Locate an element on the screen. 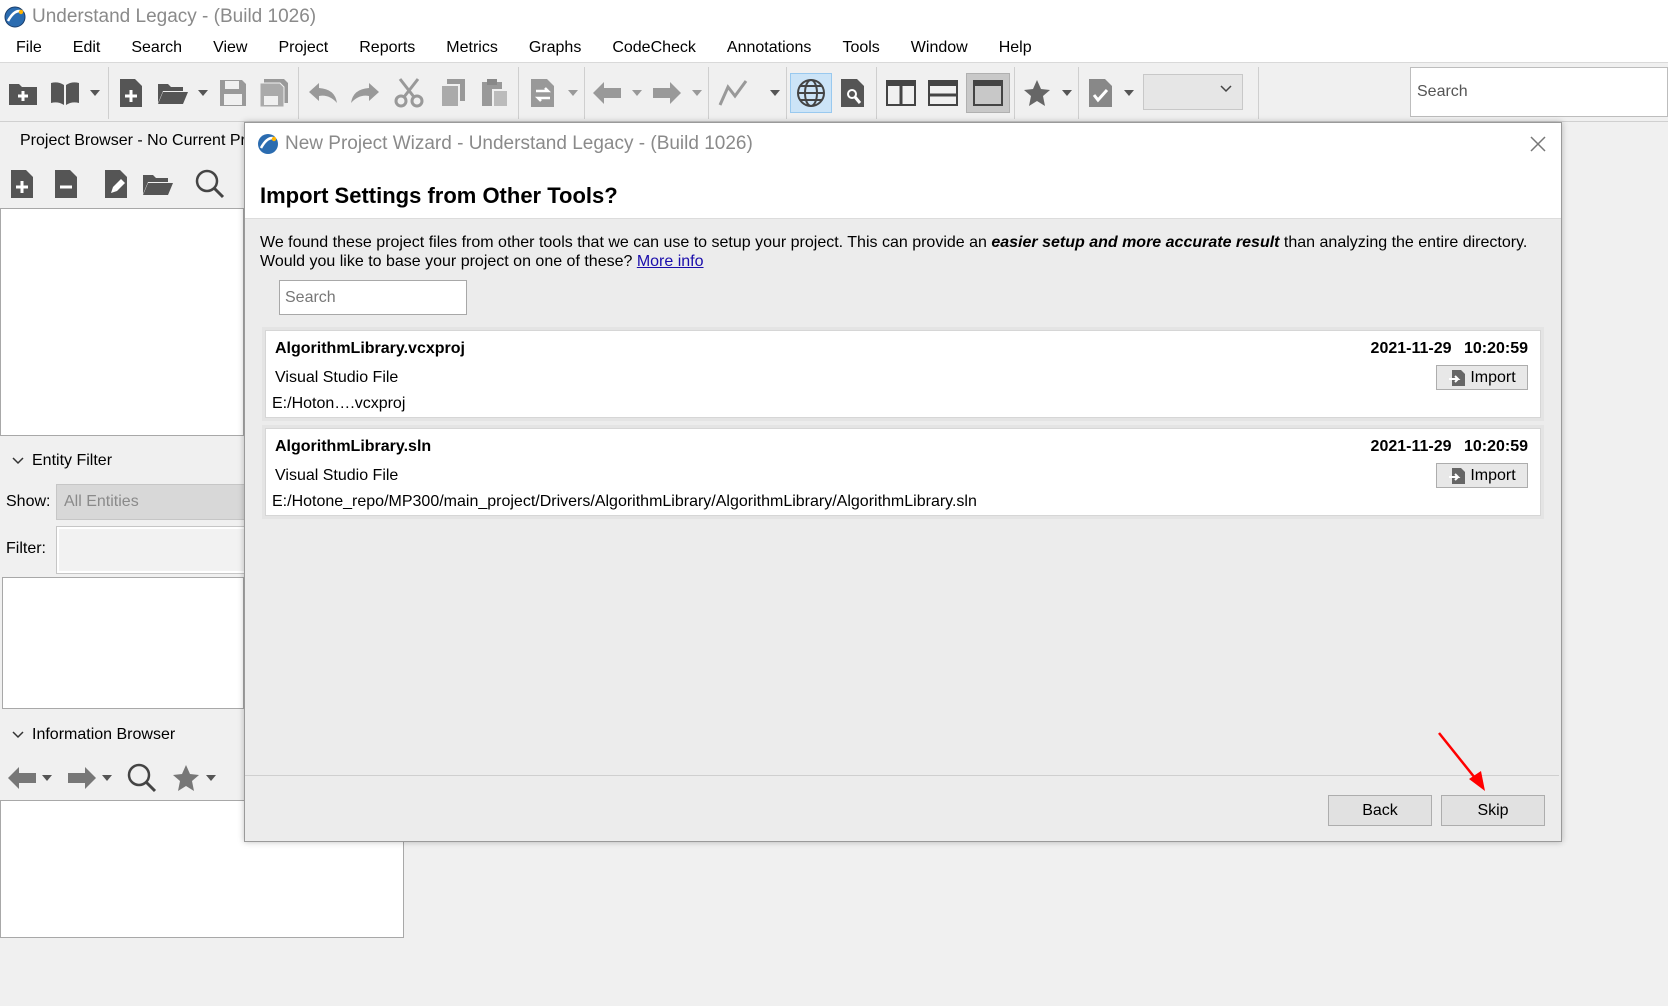  copy-icon is located at coordinates (453, 93).